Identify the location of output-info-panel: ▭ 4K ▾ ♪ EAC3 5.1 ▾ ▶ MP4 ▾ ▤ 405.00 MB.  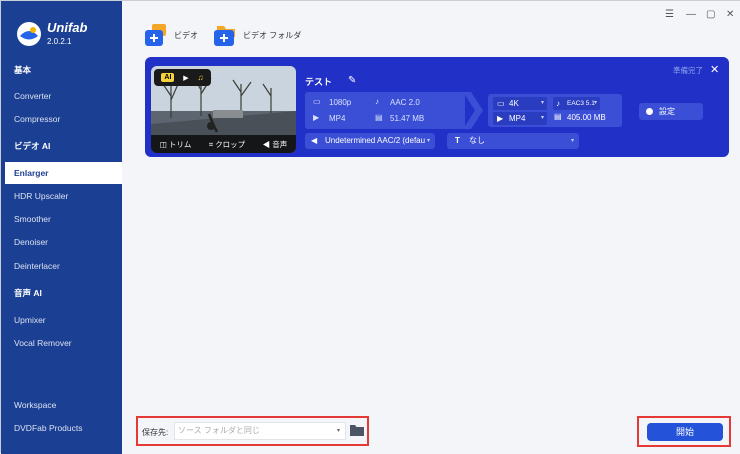
(555, 110).